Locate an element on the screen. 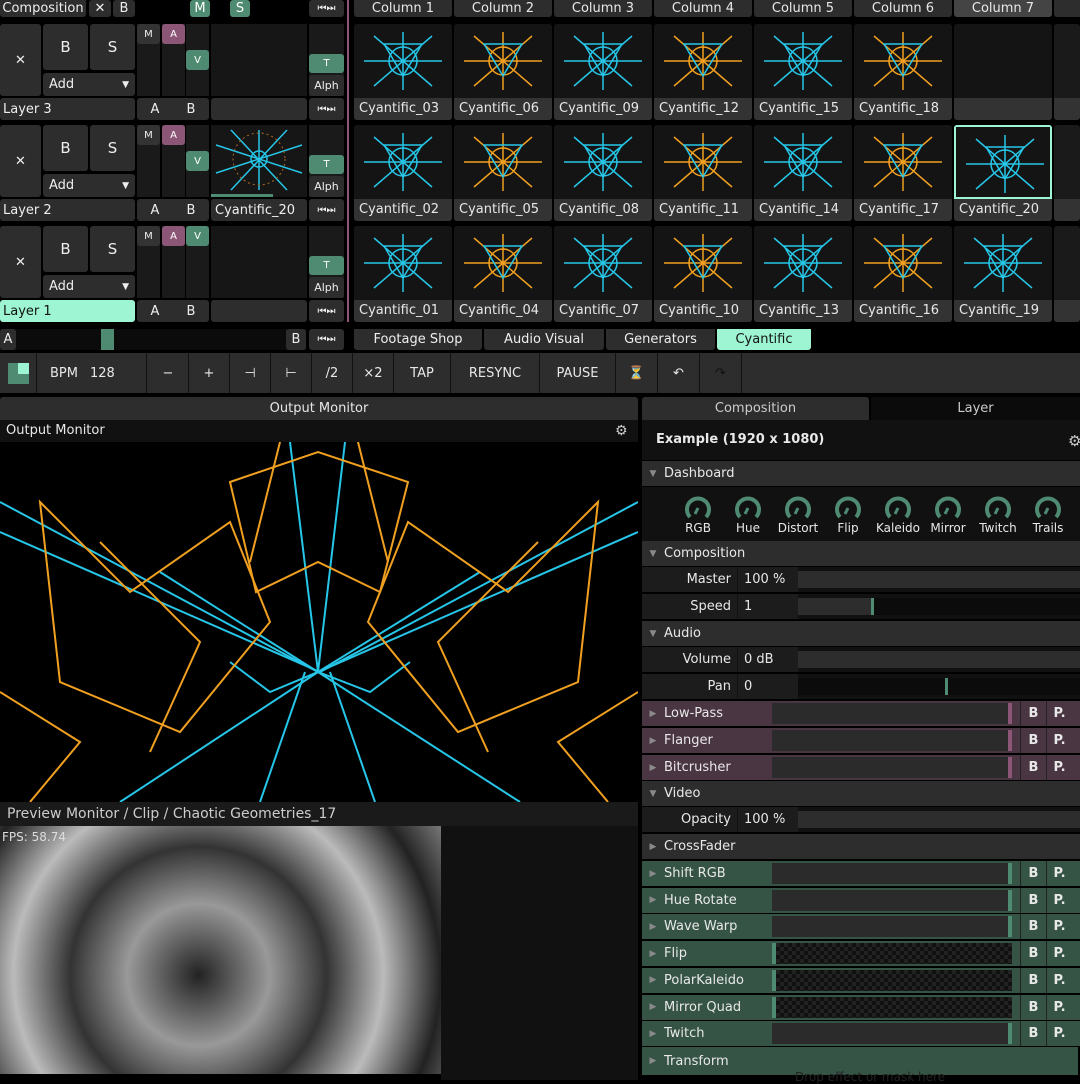 The image size is (1080, 1084). ab-b: B is located at coordinates (191, 109).